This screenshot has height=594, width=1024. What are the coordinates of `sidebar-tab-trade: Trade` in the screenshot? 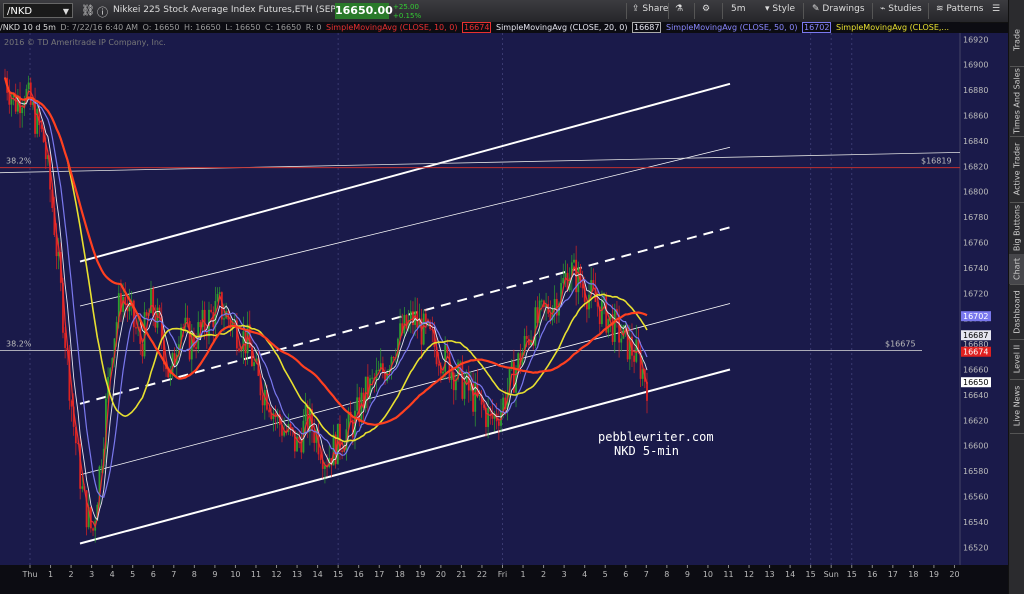 It's located at (1016, 40).